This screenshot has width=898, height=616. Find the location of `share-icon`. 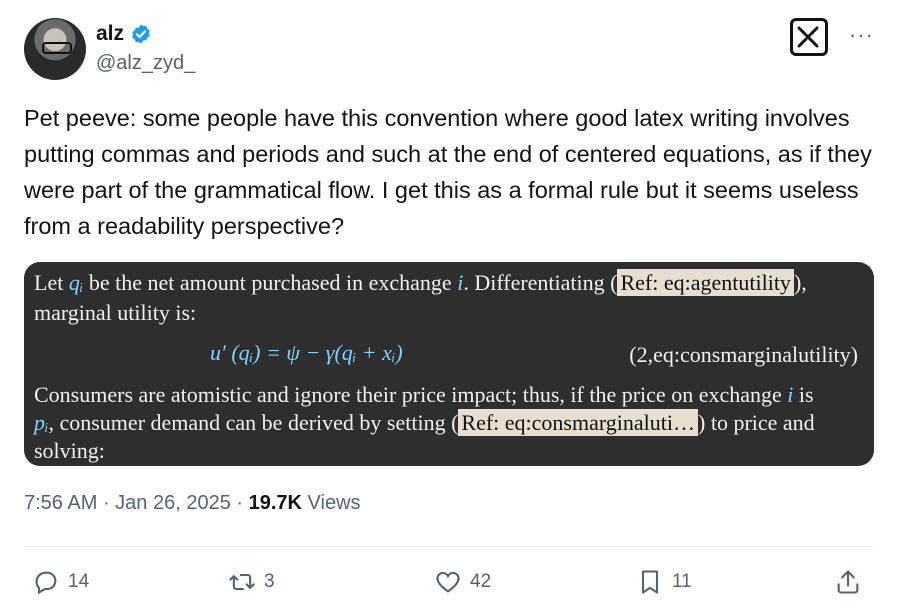

share-icon is located at coordinates (848, 582).